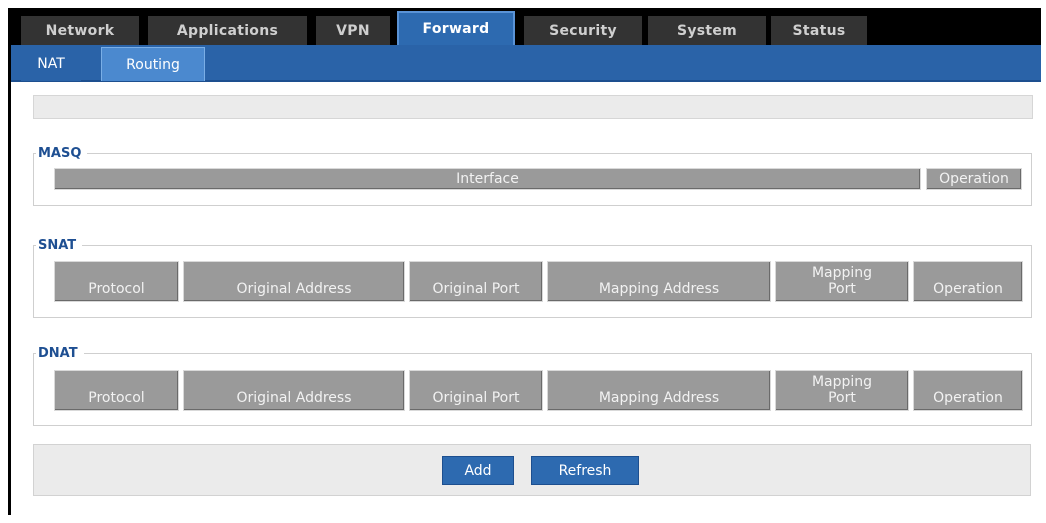  What do you see at coordinates (294, 390) in the screenshot?
I see `dnat-header-original-address: Original Address` at bounding box center [294, 390].